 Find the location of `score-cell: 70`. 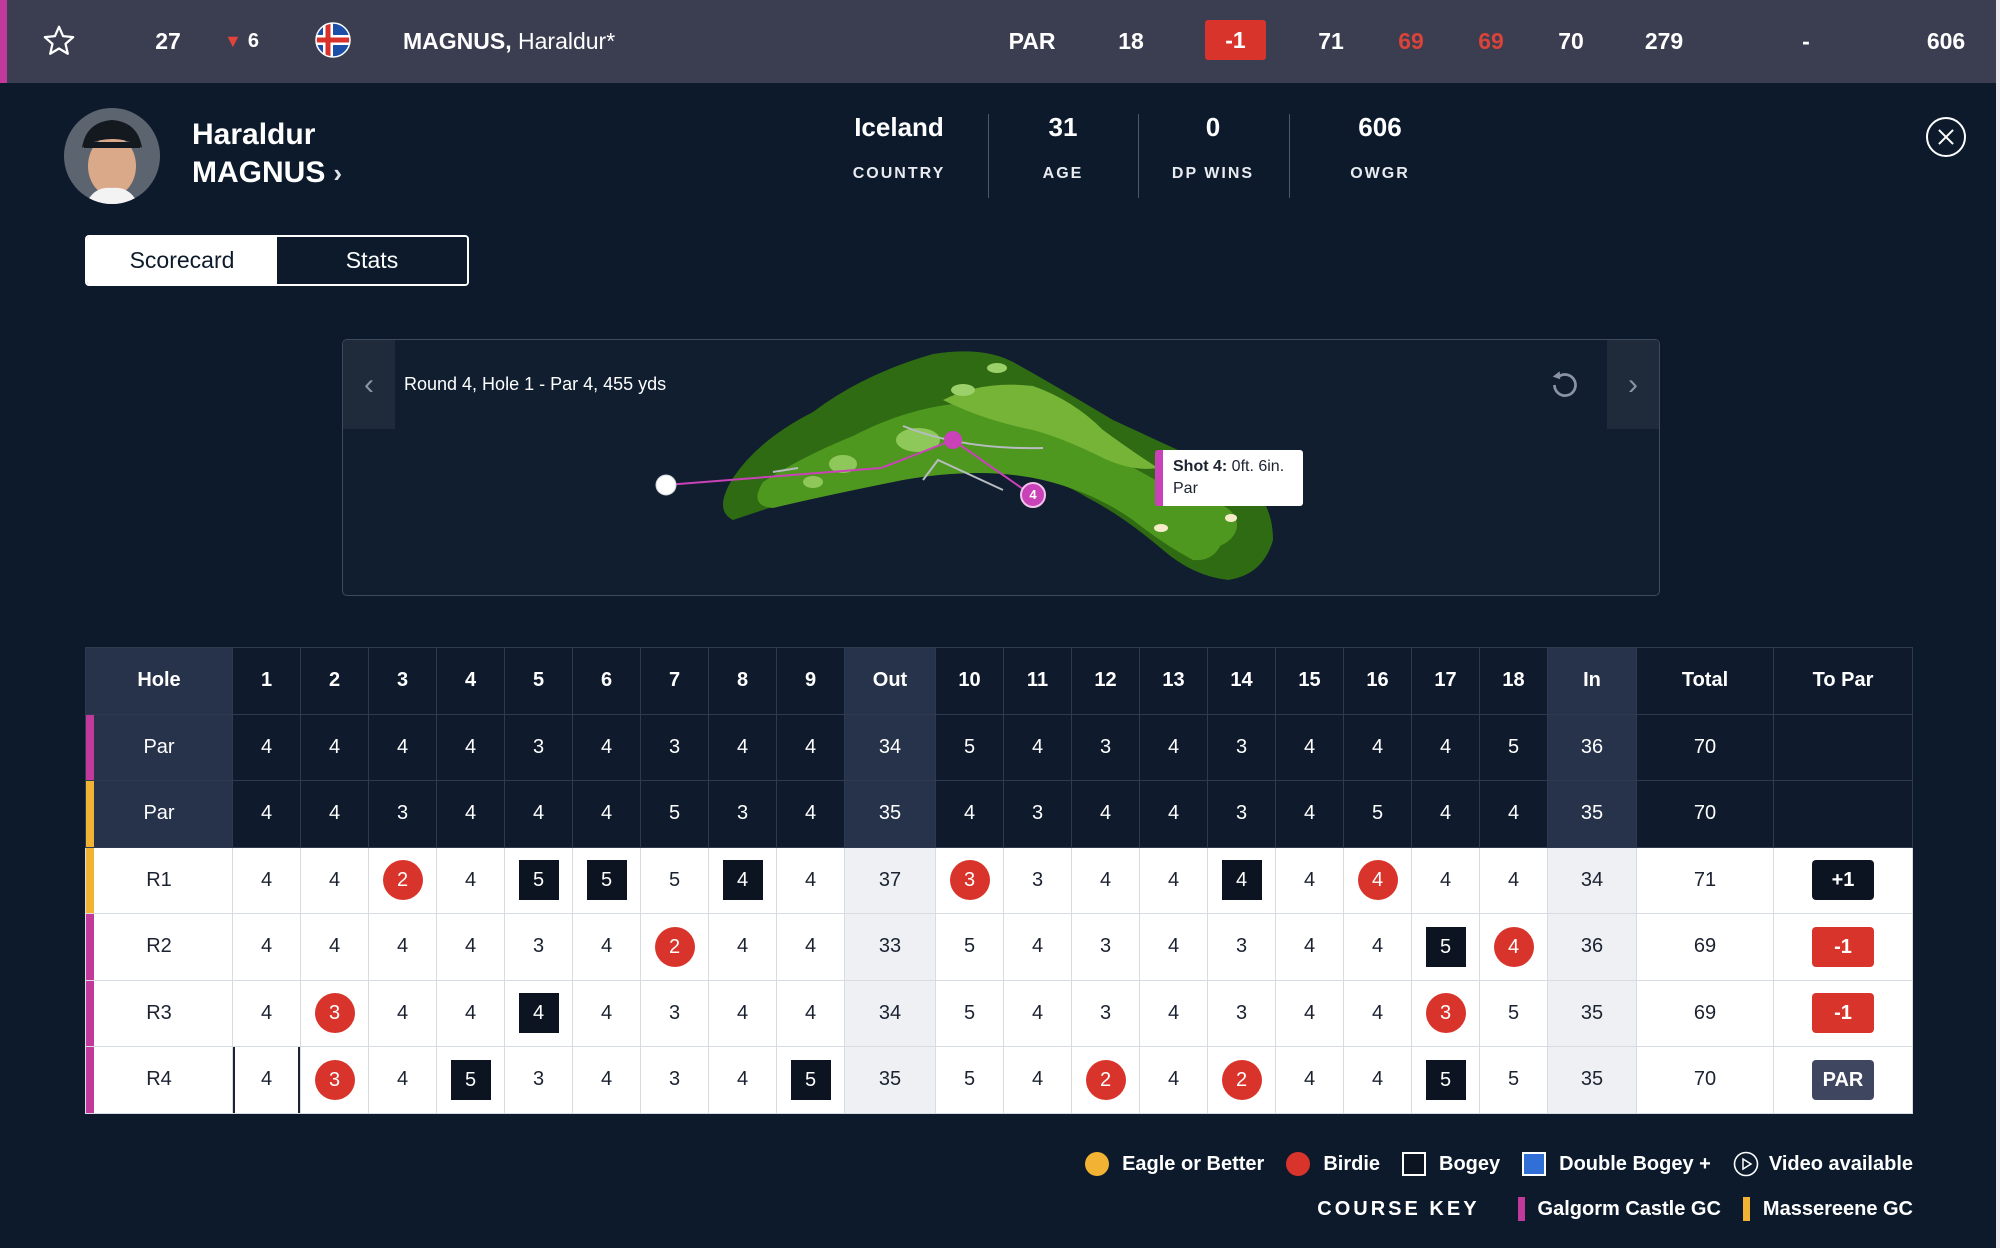

score-cell: 70 is located at coordinates (1705, 1080).